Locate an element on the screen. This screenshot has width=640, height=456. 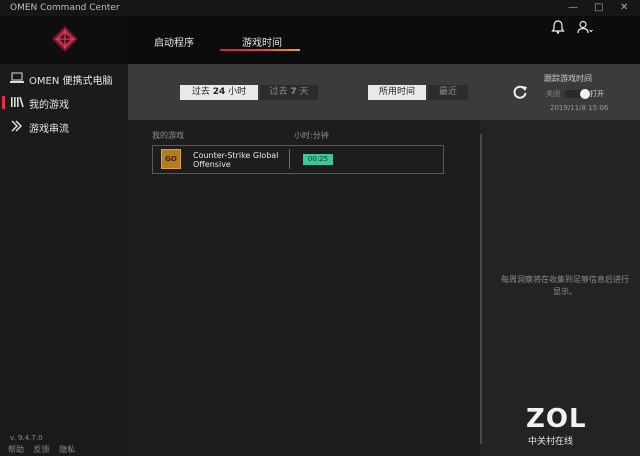
user-icon is located at coordinates (585, 27).